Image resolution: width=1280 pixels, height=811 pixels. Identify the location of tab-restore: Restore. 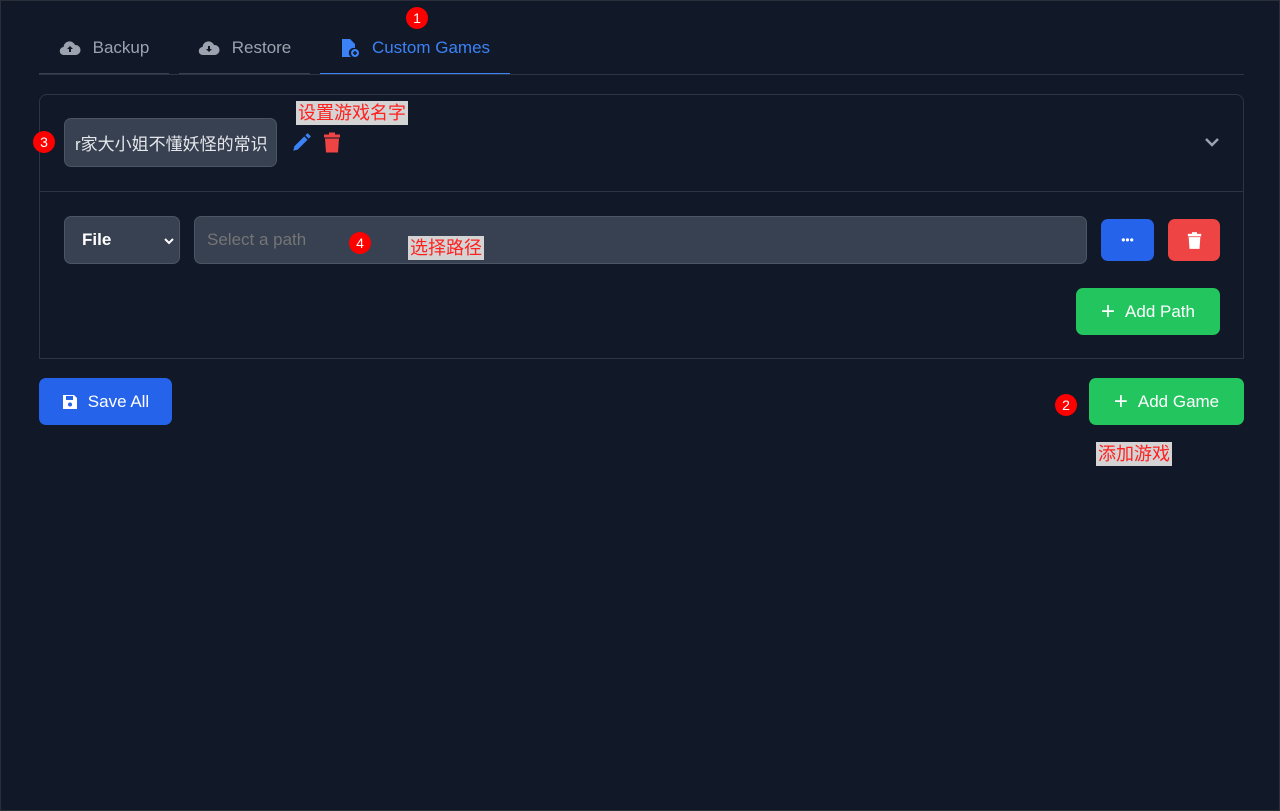
(244, 49).